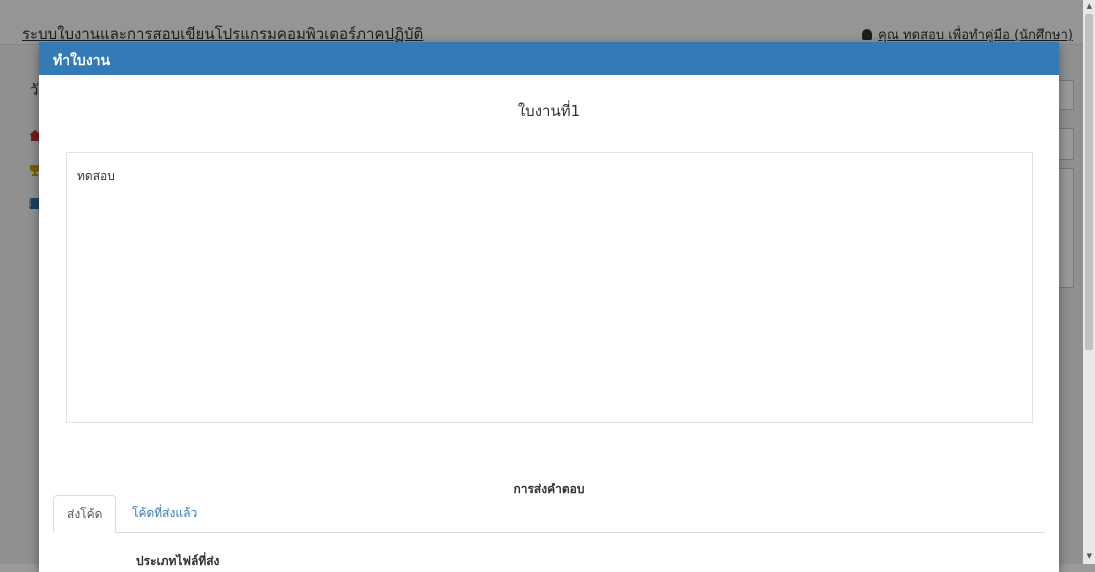 The image size is (1095, 572). I want to click on tab-submitted-code: โค้ดที่ส่งแล้ว, so click(164, 513).